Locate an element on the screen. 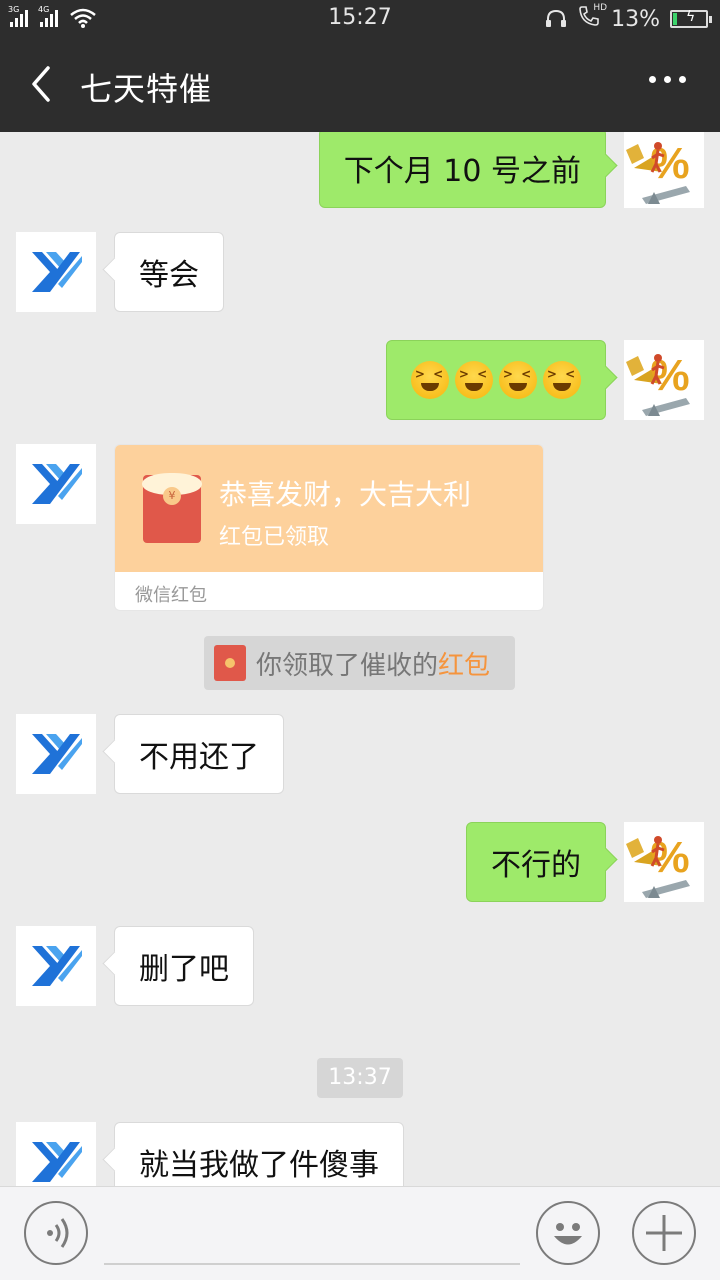 Image resolution: width=720 pixels, height=1280 pixels. hd-call-icon: HD is located at coordinates (592, 18).